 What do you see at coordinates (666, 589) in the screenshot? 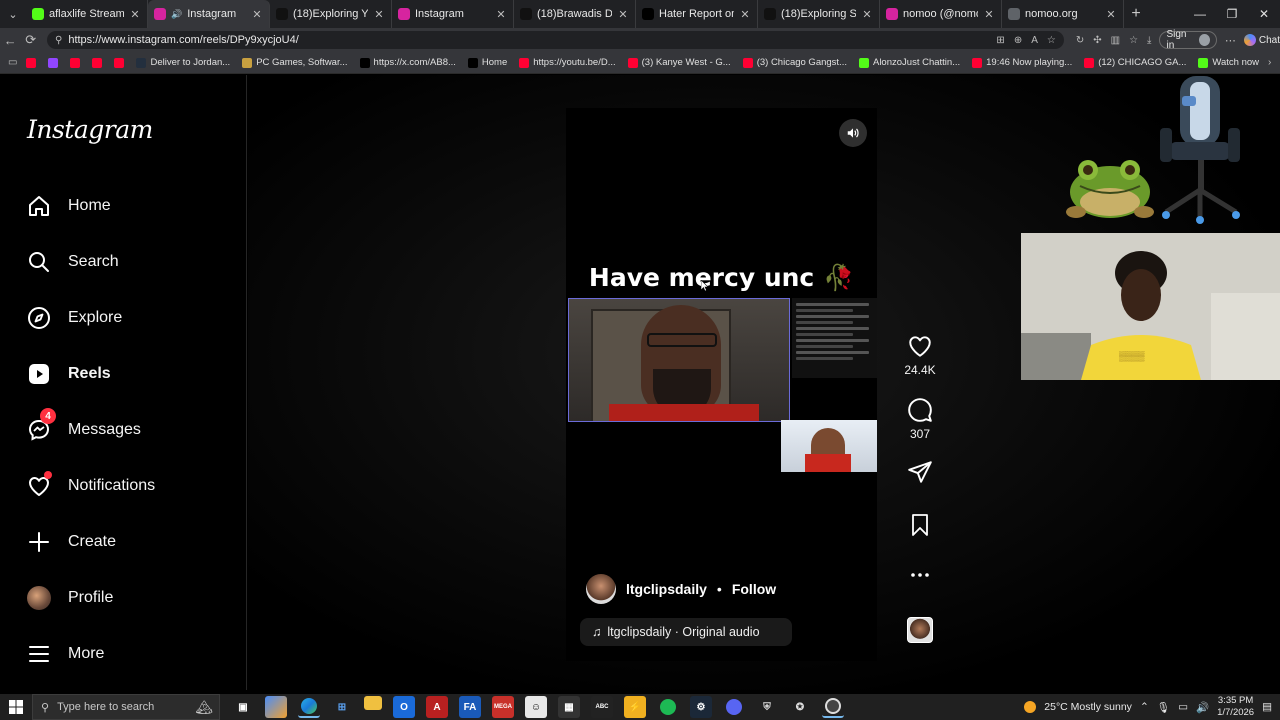
I see `author-username: ltgclipsdaily` at bounding box center [666, 589].